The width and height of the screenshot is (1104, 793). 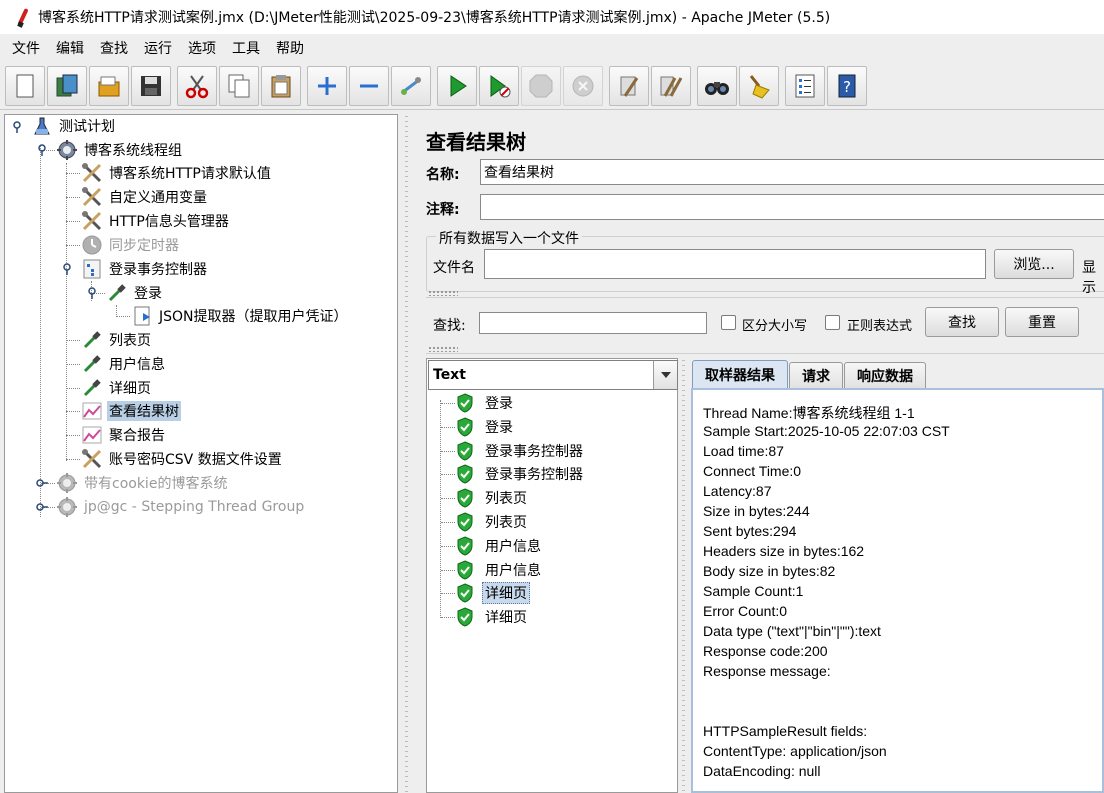 What do you see at coordinates (42, 507) in the screenshot?
I see `expander-stepping-group` at bounding box center [42, 507].